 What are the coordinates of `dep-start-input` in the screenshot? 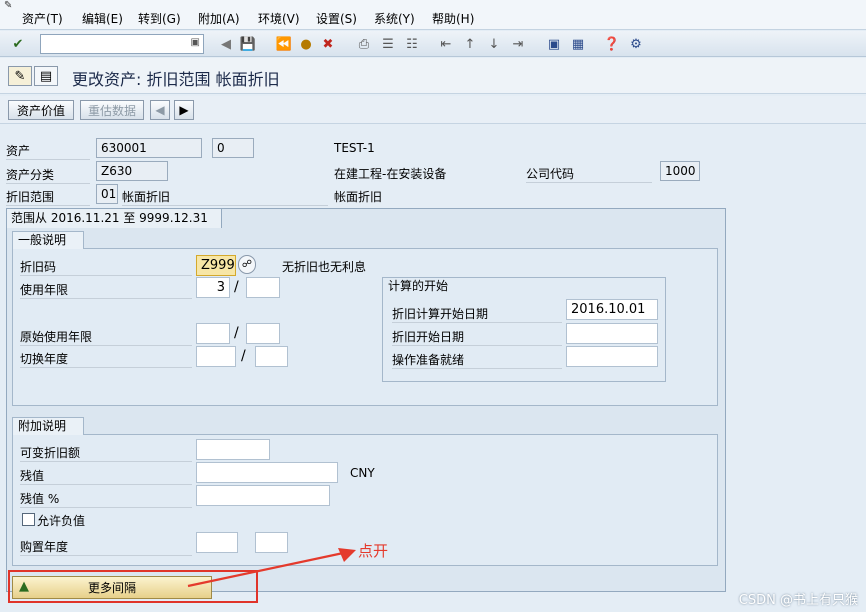 It's located at (612, 333).